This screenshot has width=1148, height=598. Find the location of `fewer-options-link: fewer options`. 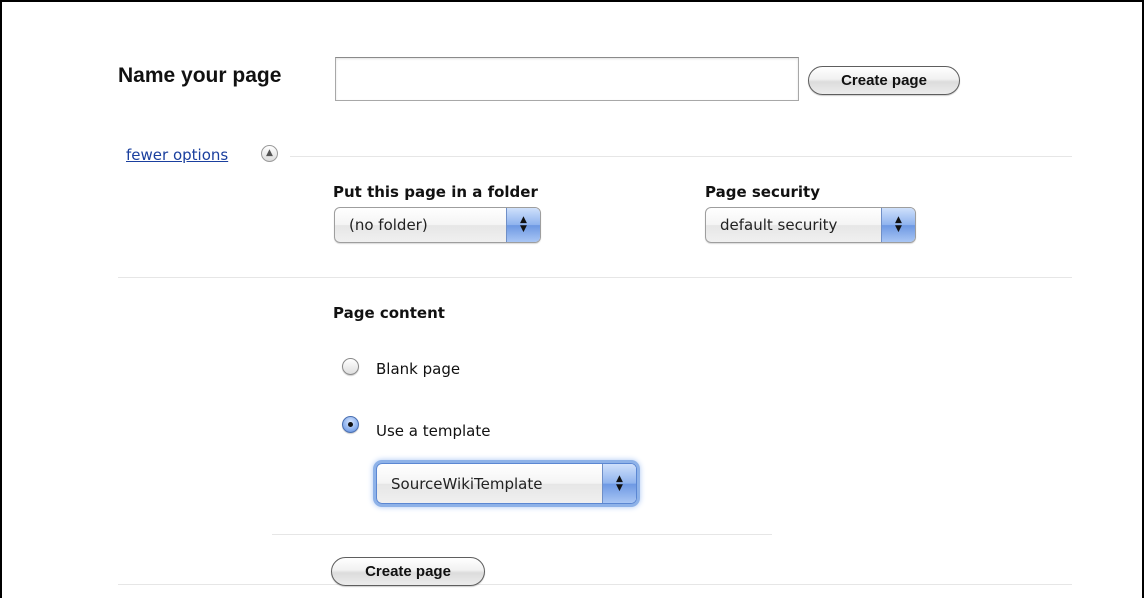

fewer-options-link: fewer options is located at coordinates (177, 155).